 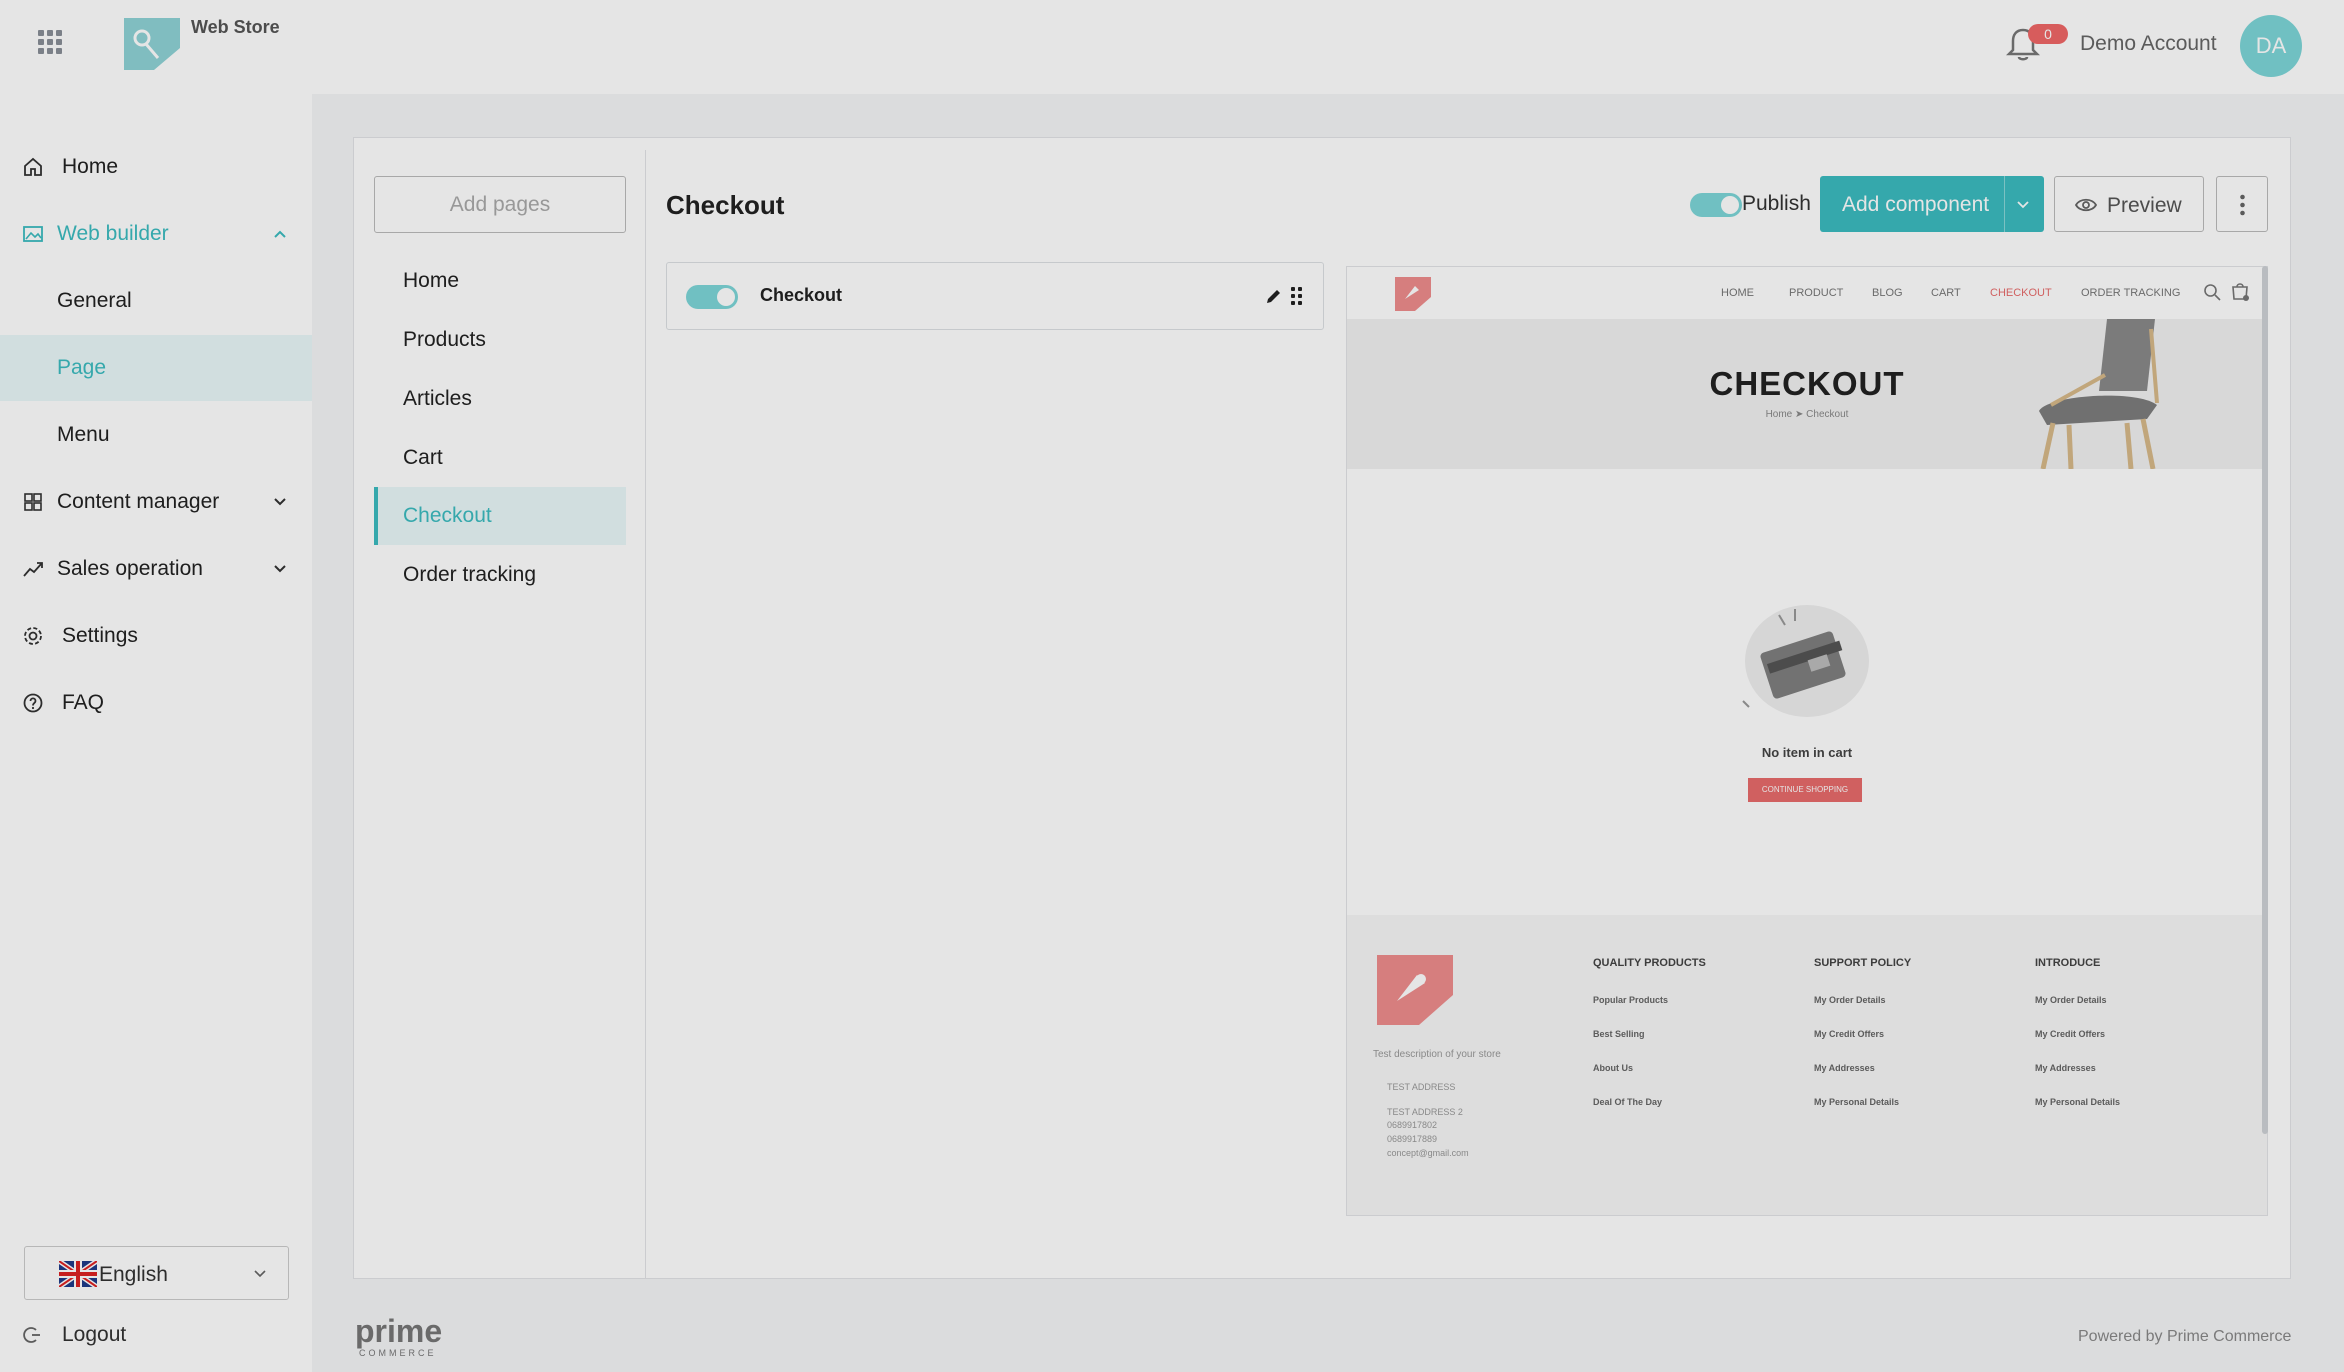 What do you see at coordinates (156, 703) in the screenshot?
I see `sidebar-item-faq: FAQ` at bounding box center [156, 703].